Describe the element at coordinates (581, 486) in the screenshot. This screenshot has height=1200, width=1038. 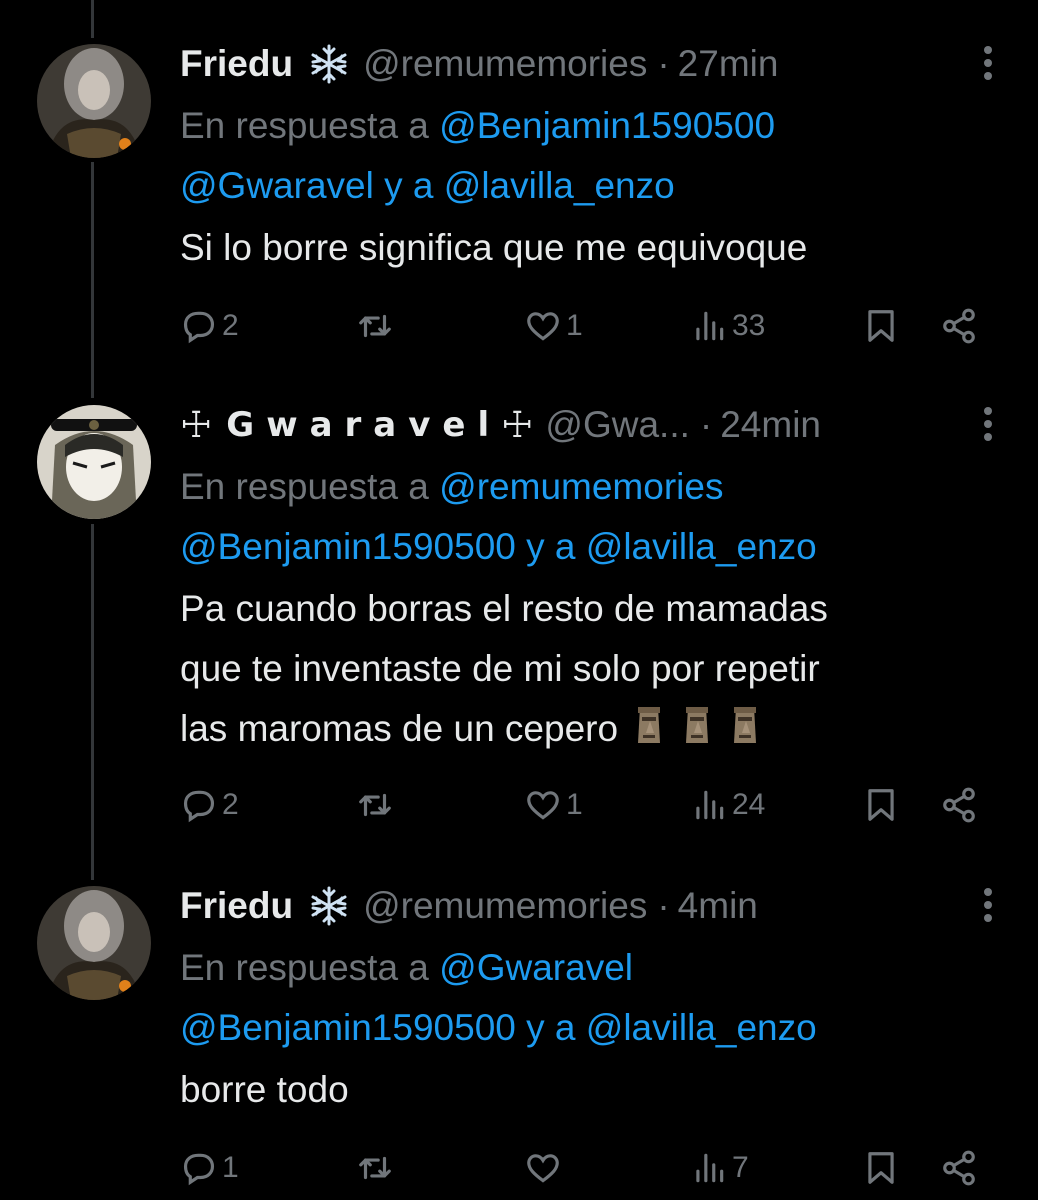
I see `mention-link: @remumemories` at that location.